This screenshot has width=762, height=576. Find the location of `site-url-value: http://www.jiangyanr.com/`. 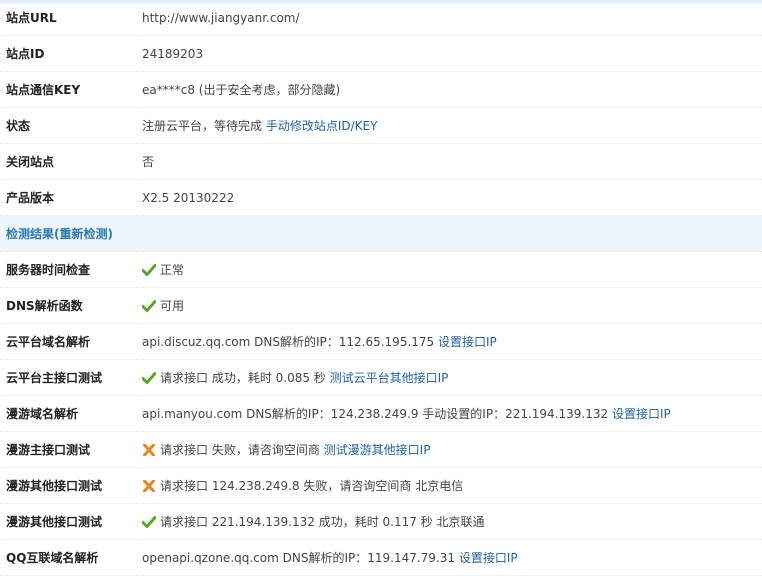

site-url-value: http://www.jiangyanr.com/ is located at coordinates (449, 18).